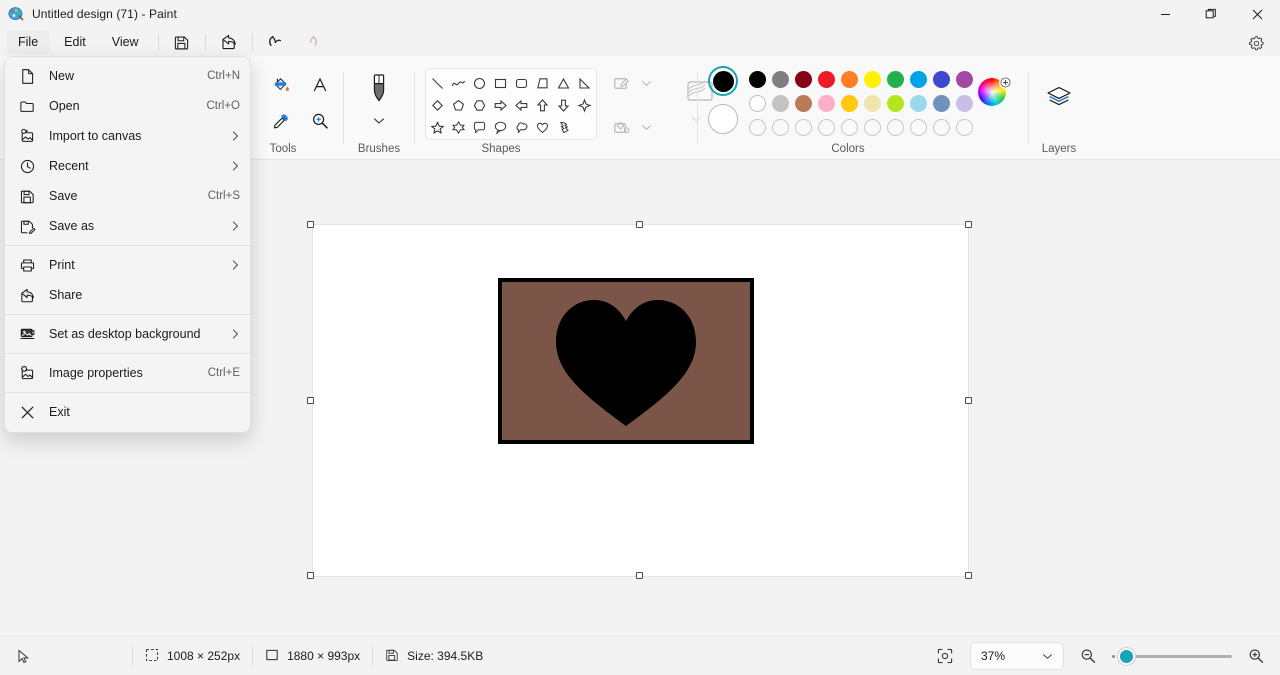 This screenshot has width=1280, height=675. I want to click on primary-color-swatch, so click(723, 81).